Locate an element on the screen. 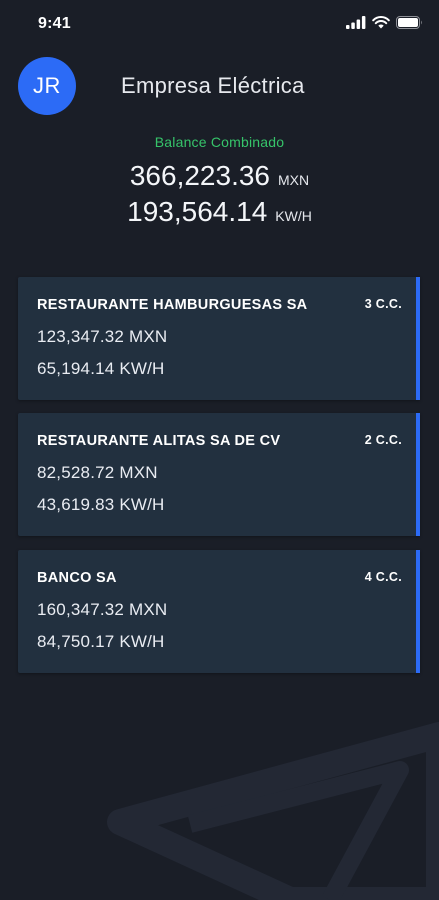 The width and height of the screenshot is (439, 900). signal-icon is located at coordinates (356, 22).